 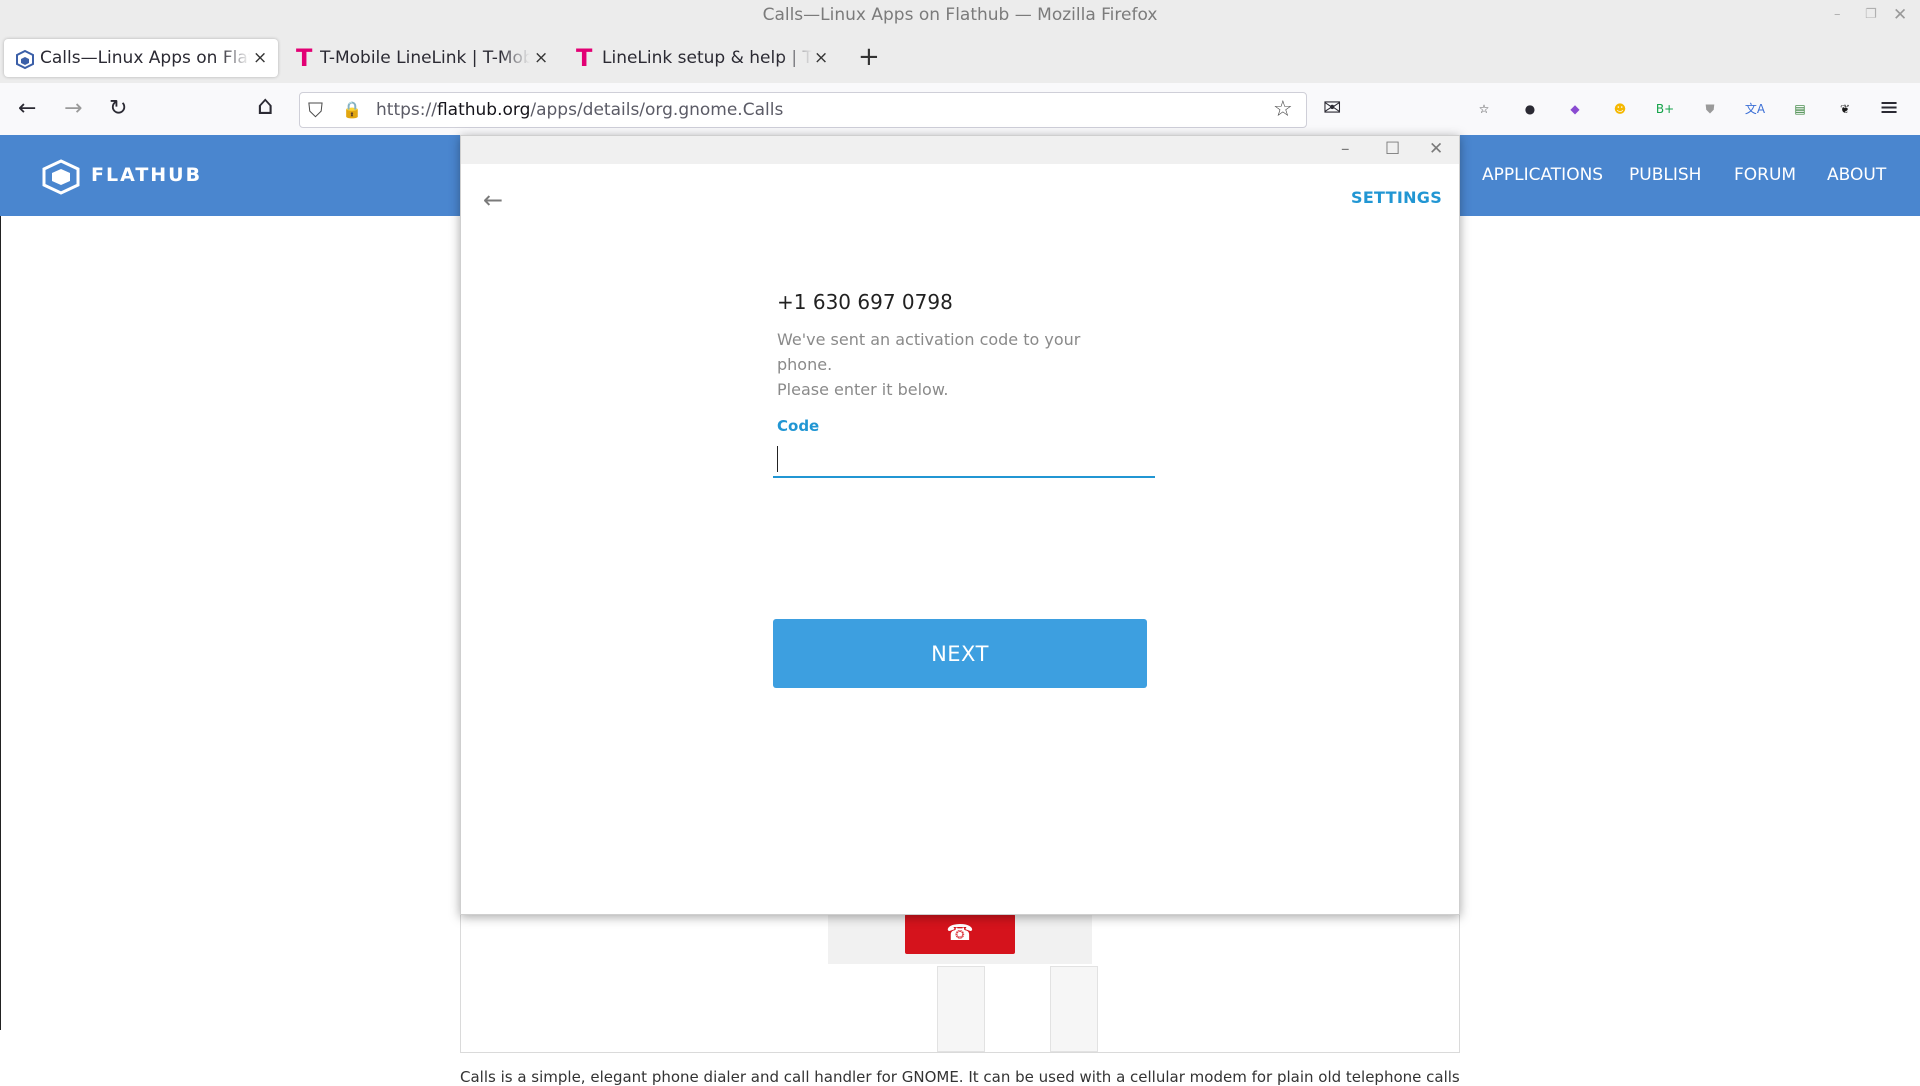 I want to click on tab-calls-flathub: Calls—Linux Apps on Flathub ×, so click(x=141, y=58).